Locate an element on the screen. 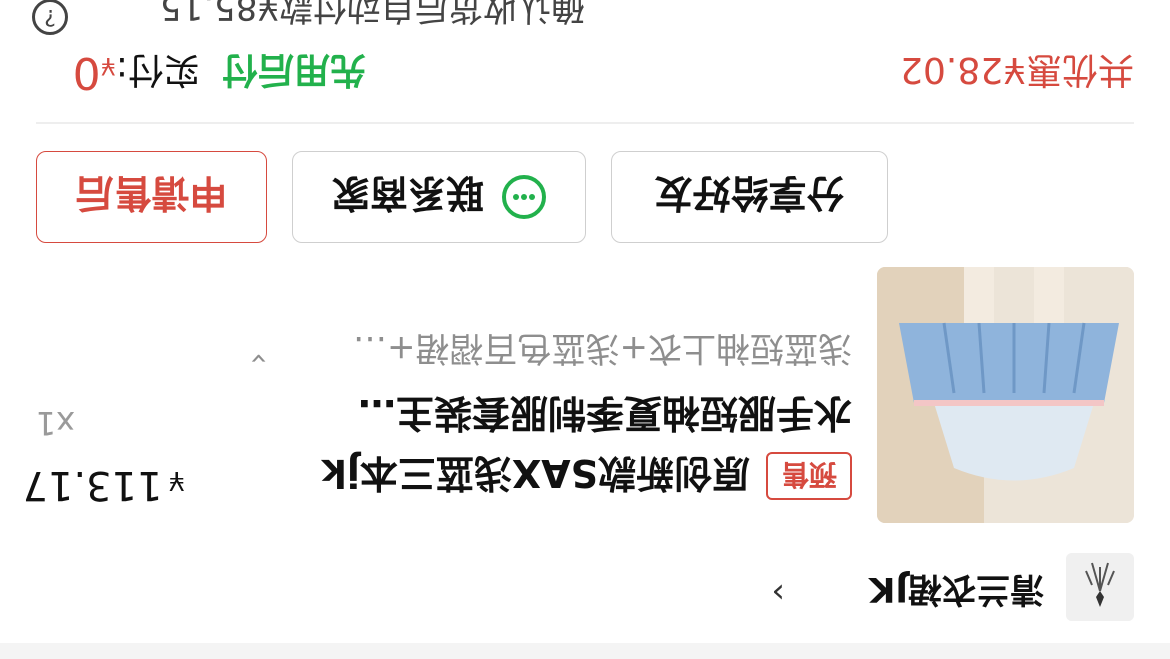 The width and height of the screenshot is (1170, 659). chevron-right-icon: › is located at coordinates (778, 593).